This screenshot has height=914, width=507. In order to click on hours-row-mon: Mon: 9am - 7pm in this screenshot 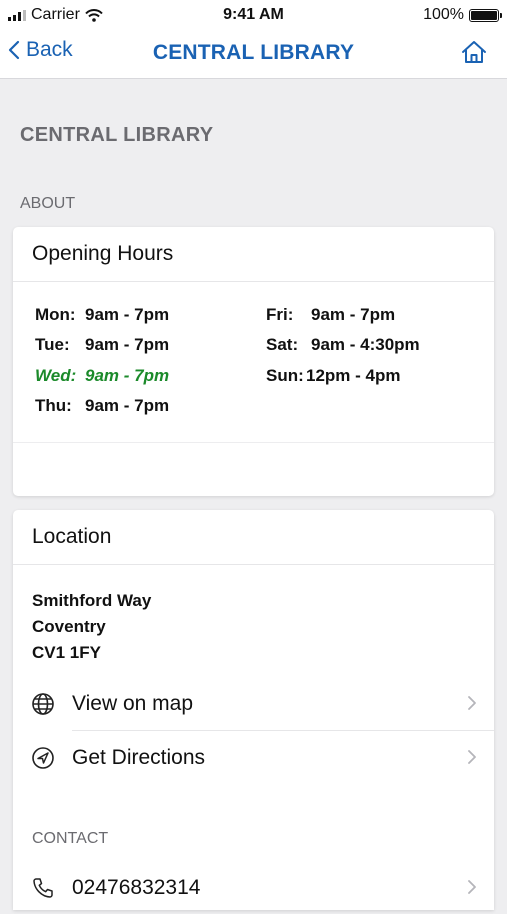, I will do `click(102, 315)`.